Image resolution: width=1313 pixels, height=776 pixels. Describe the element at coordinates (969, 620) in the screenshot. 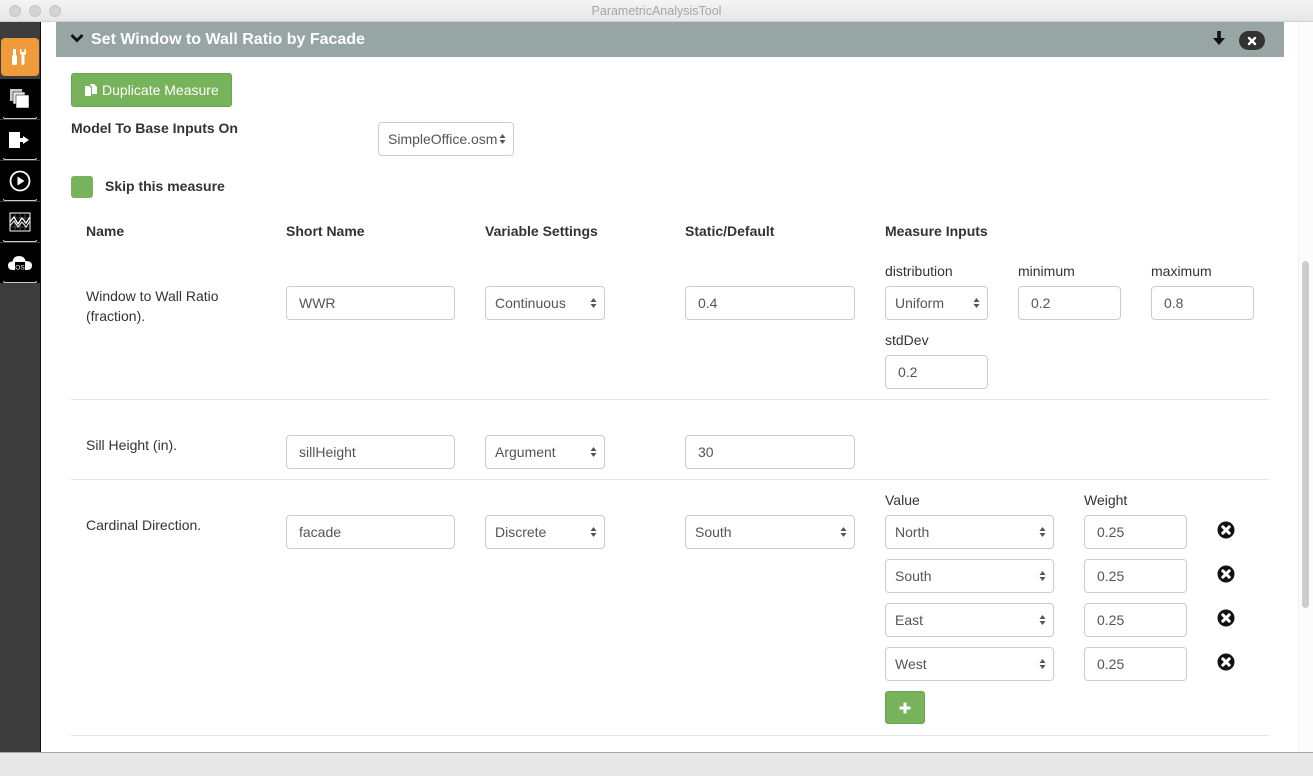

I see `discrete-value-select: East` at that location.